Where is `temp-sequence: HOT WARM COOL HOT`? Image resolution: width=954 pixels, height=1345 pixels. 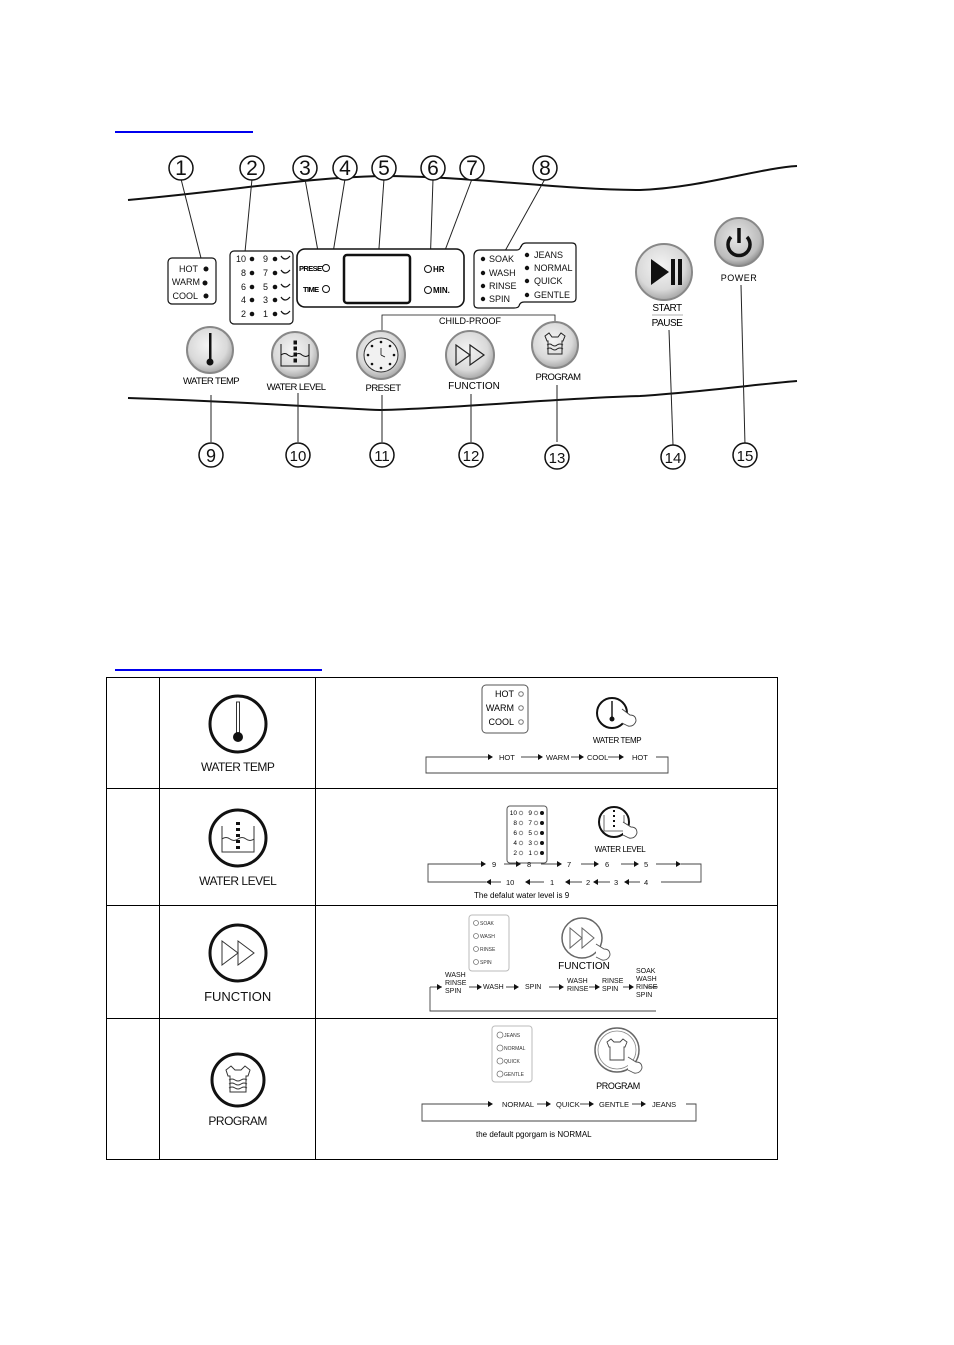 temp-sequence: HOT WARM COOL HOT is located at coordinates (568, 757).